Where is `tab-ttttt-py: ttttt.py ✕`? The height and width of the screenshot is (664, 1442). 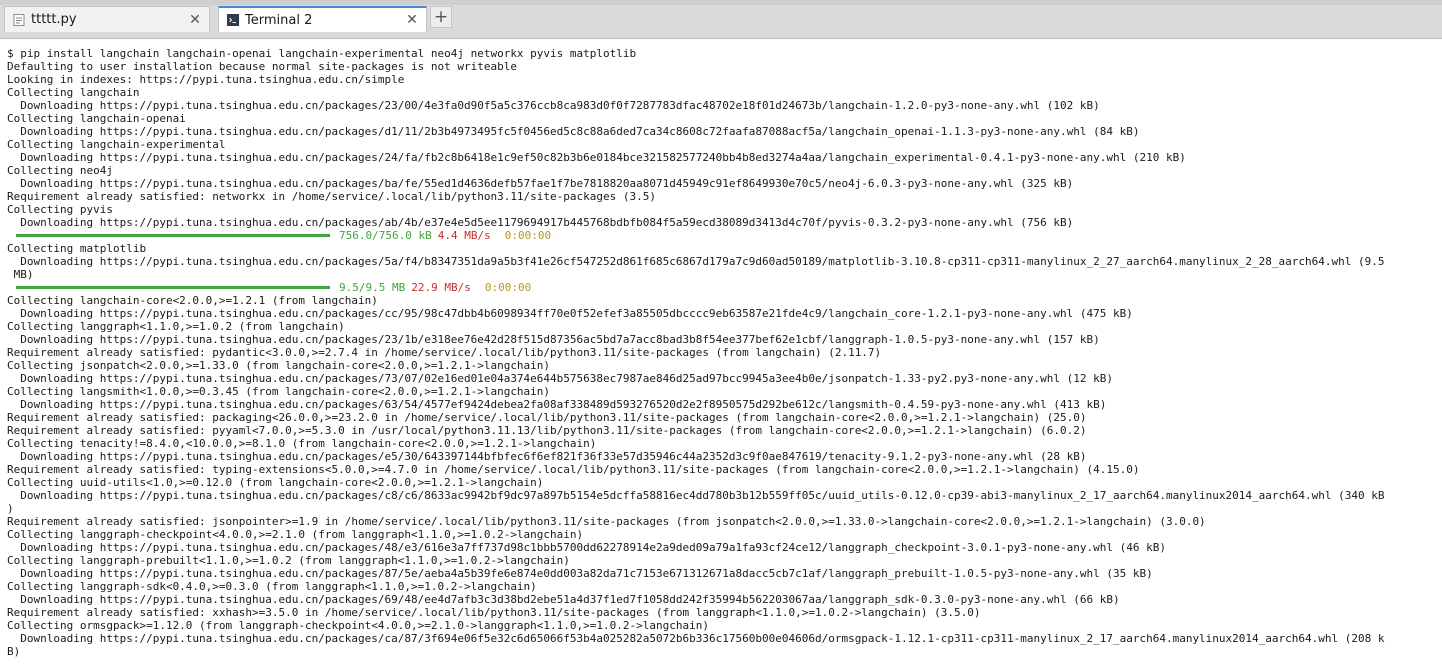
tab-ttttt-py: ttttt.py ✕ is located at coordinates (107, 19).